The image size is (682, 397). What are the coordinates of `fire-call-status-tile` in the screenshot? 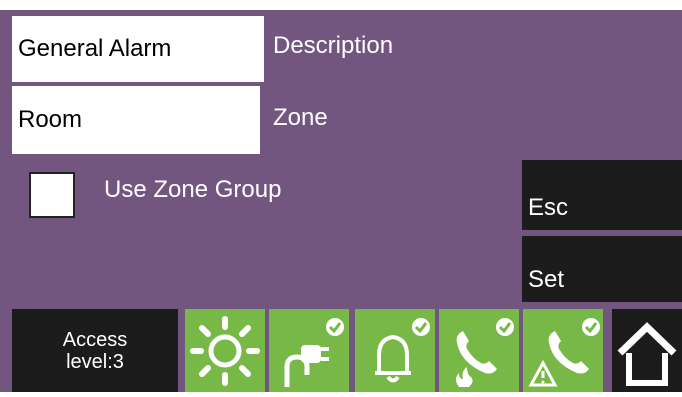 It's located at (479, 350).